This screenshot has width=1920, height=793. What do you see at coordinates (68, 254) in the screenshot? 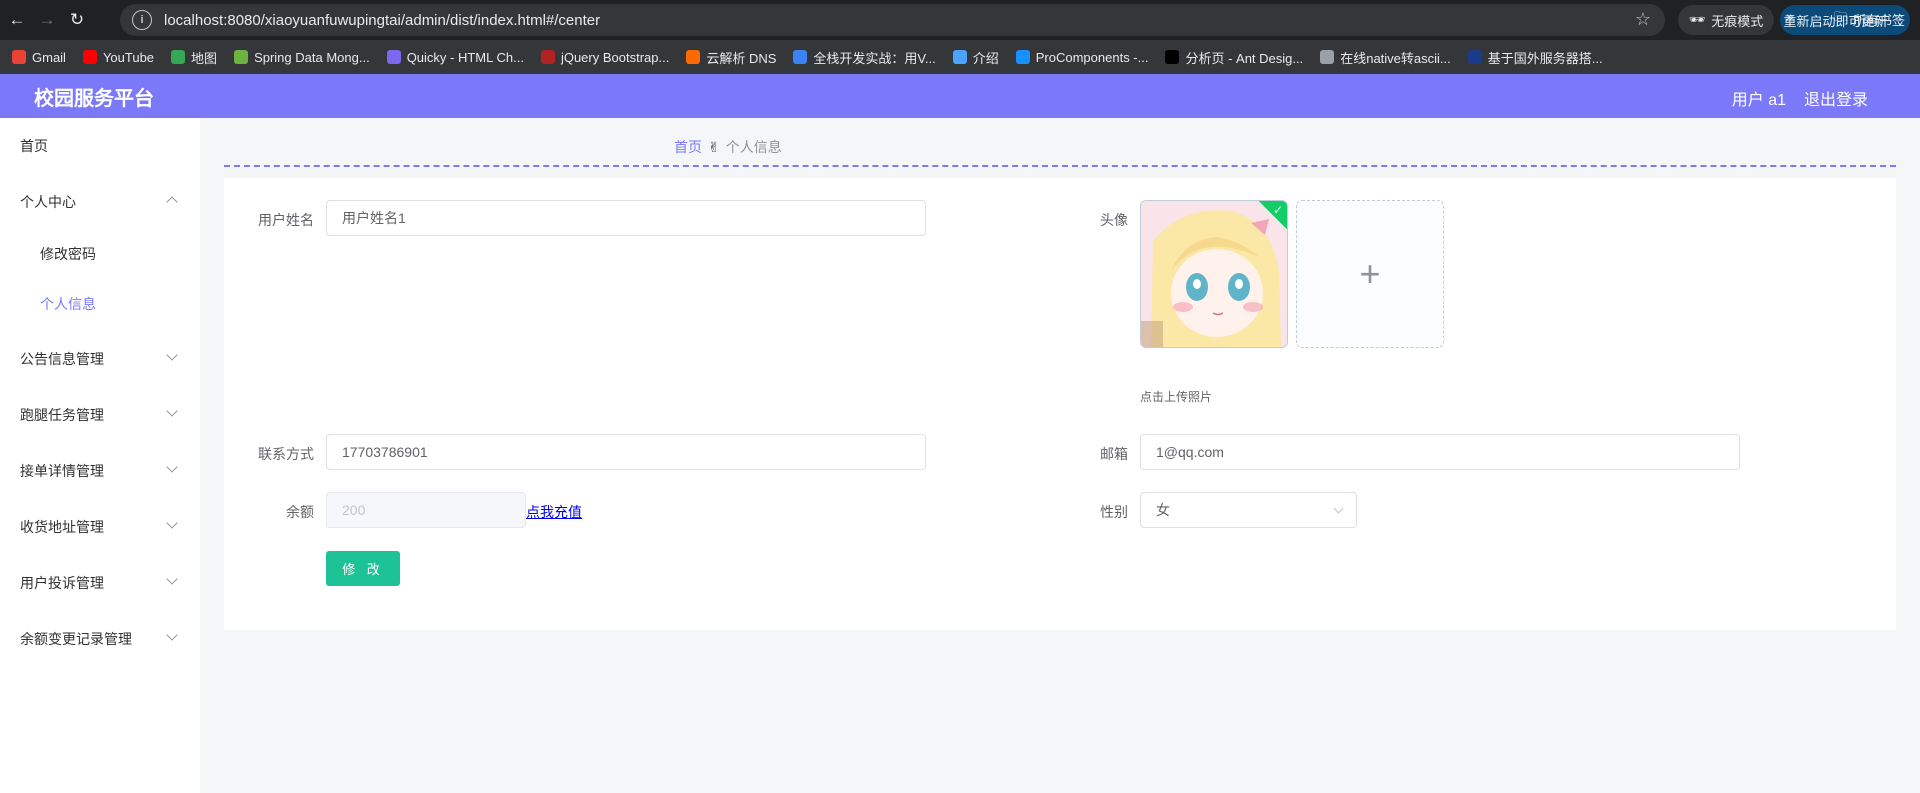
I see `sidebar-item-label: 修改密码` at bounding box center [68, 254].